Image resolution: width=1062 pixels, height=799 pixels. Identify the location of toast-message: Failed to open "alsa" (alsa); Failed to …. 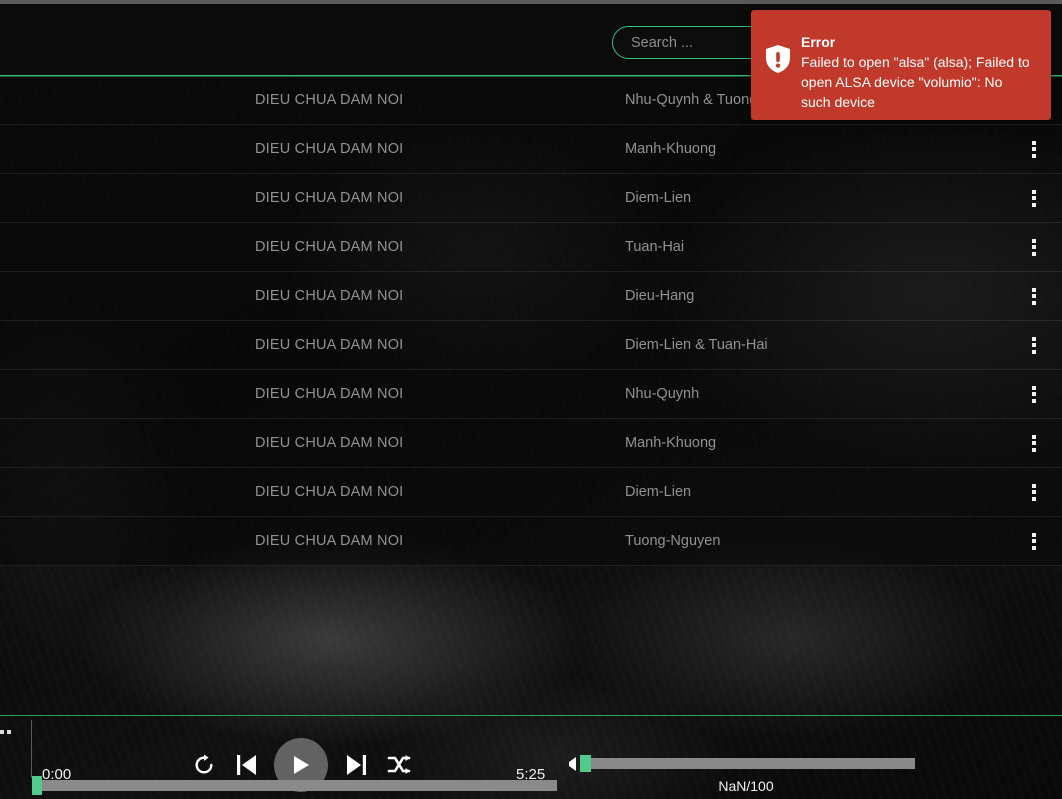
(915, 82).